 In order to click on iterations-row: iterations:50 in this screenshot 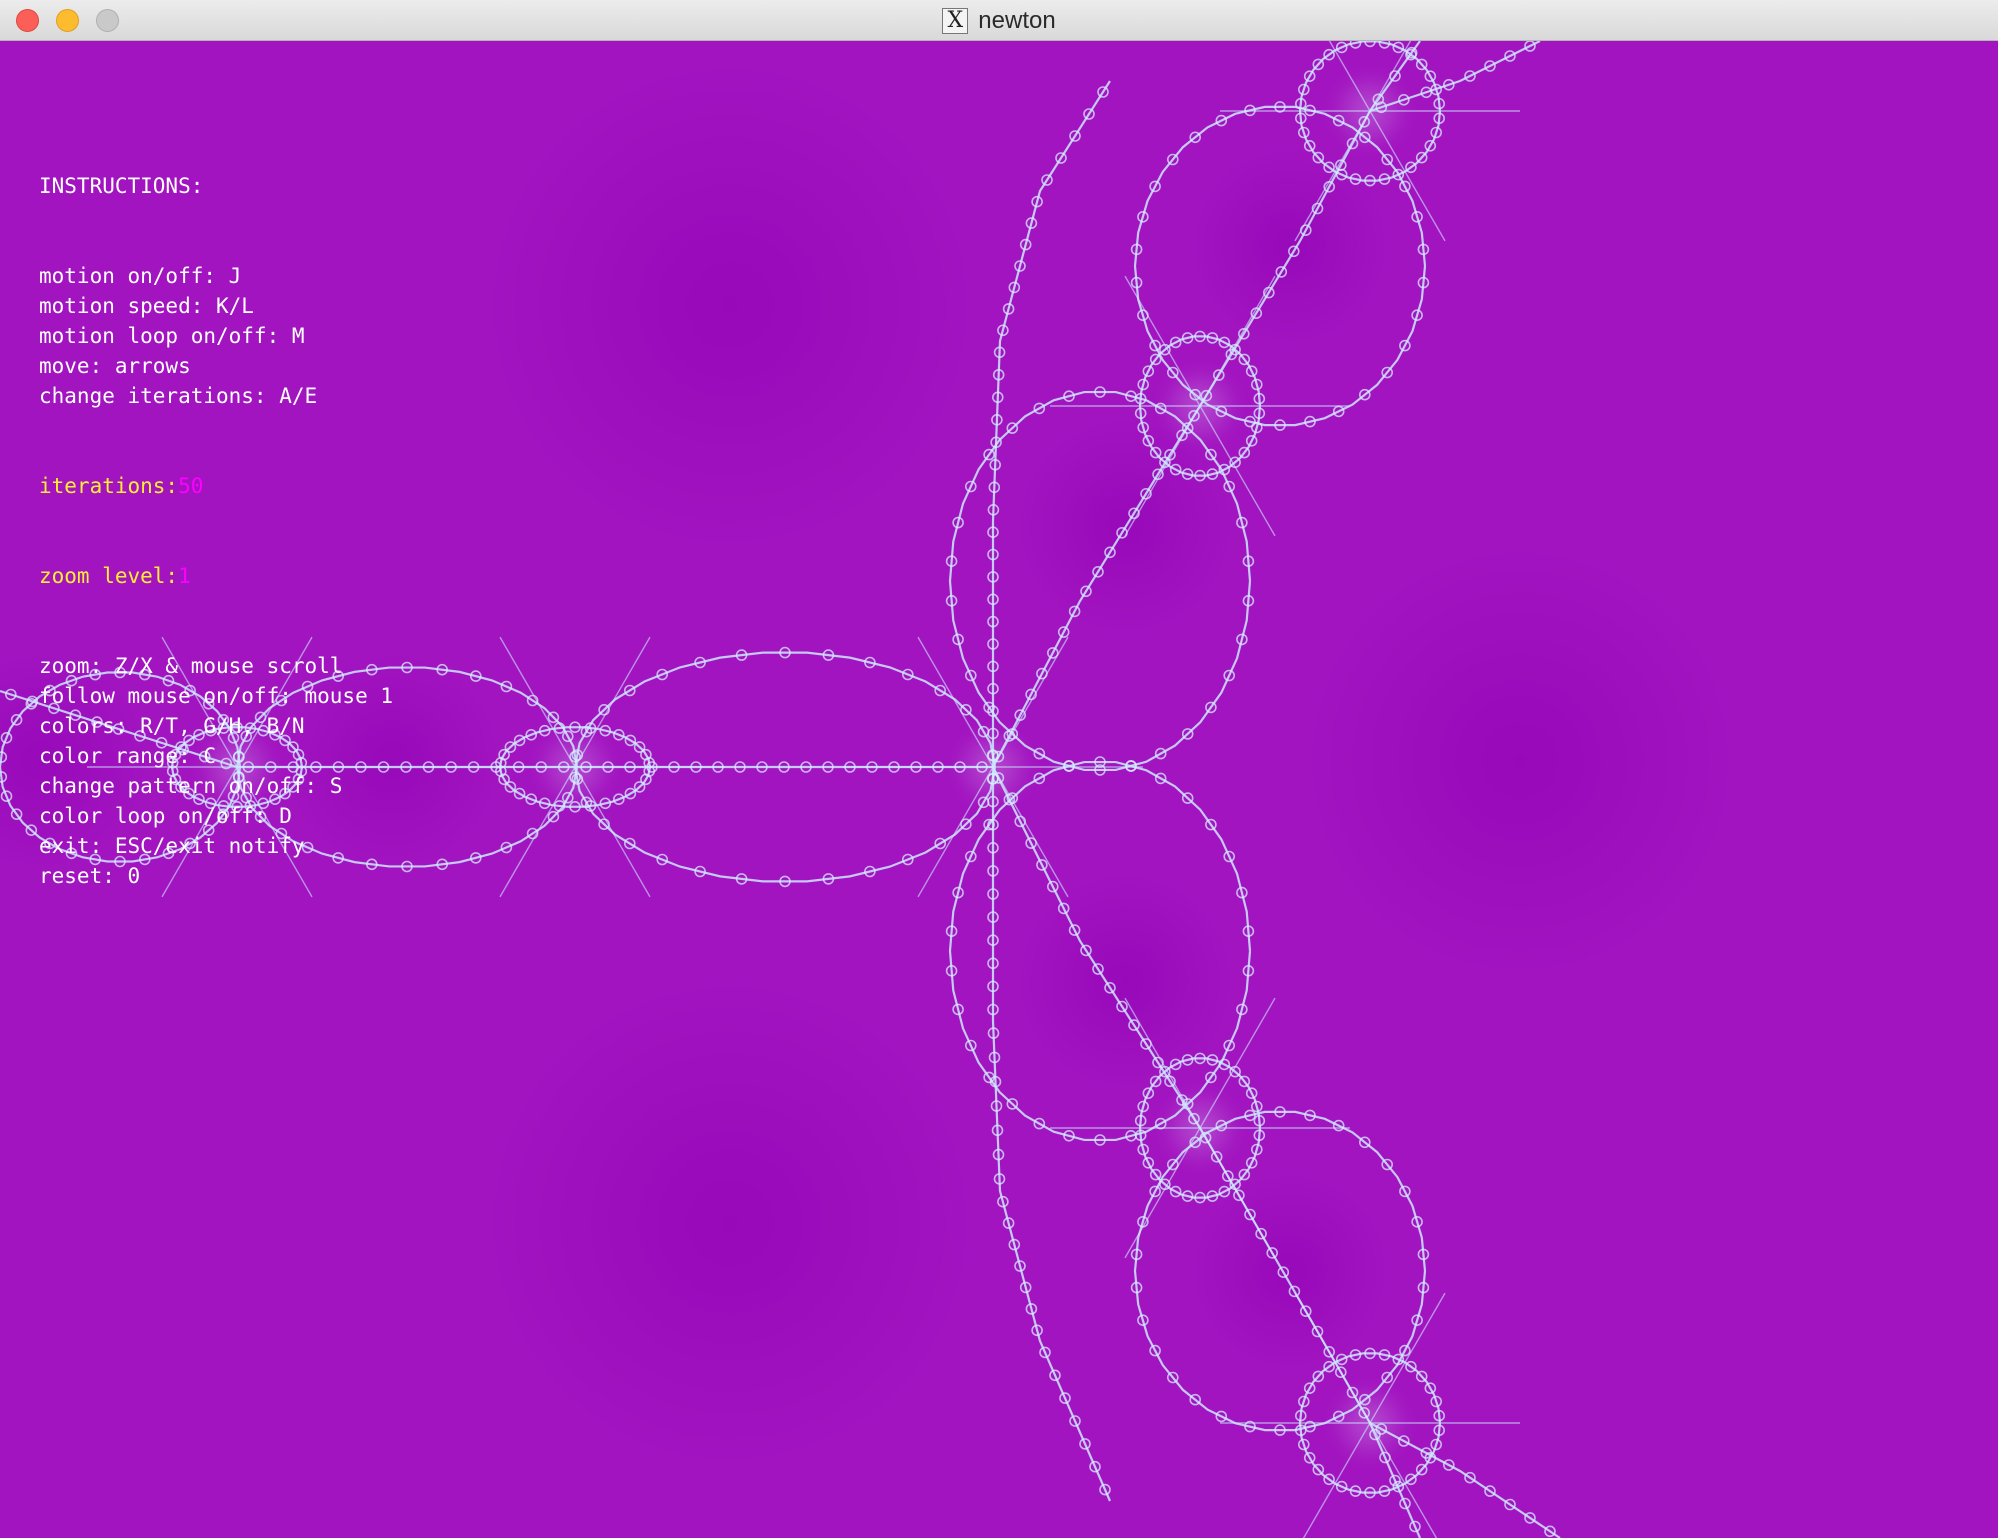, I will do `click(216, 486)`.